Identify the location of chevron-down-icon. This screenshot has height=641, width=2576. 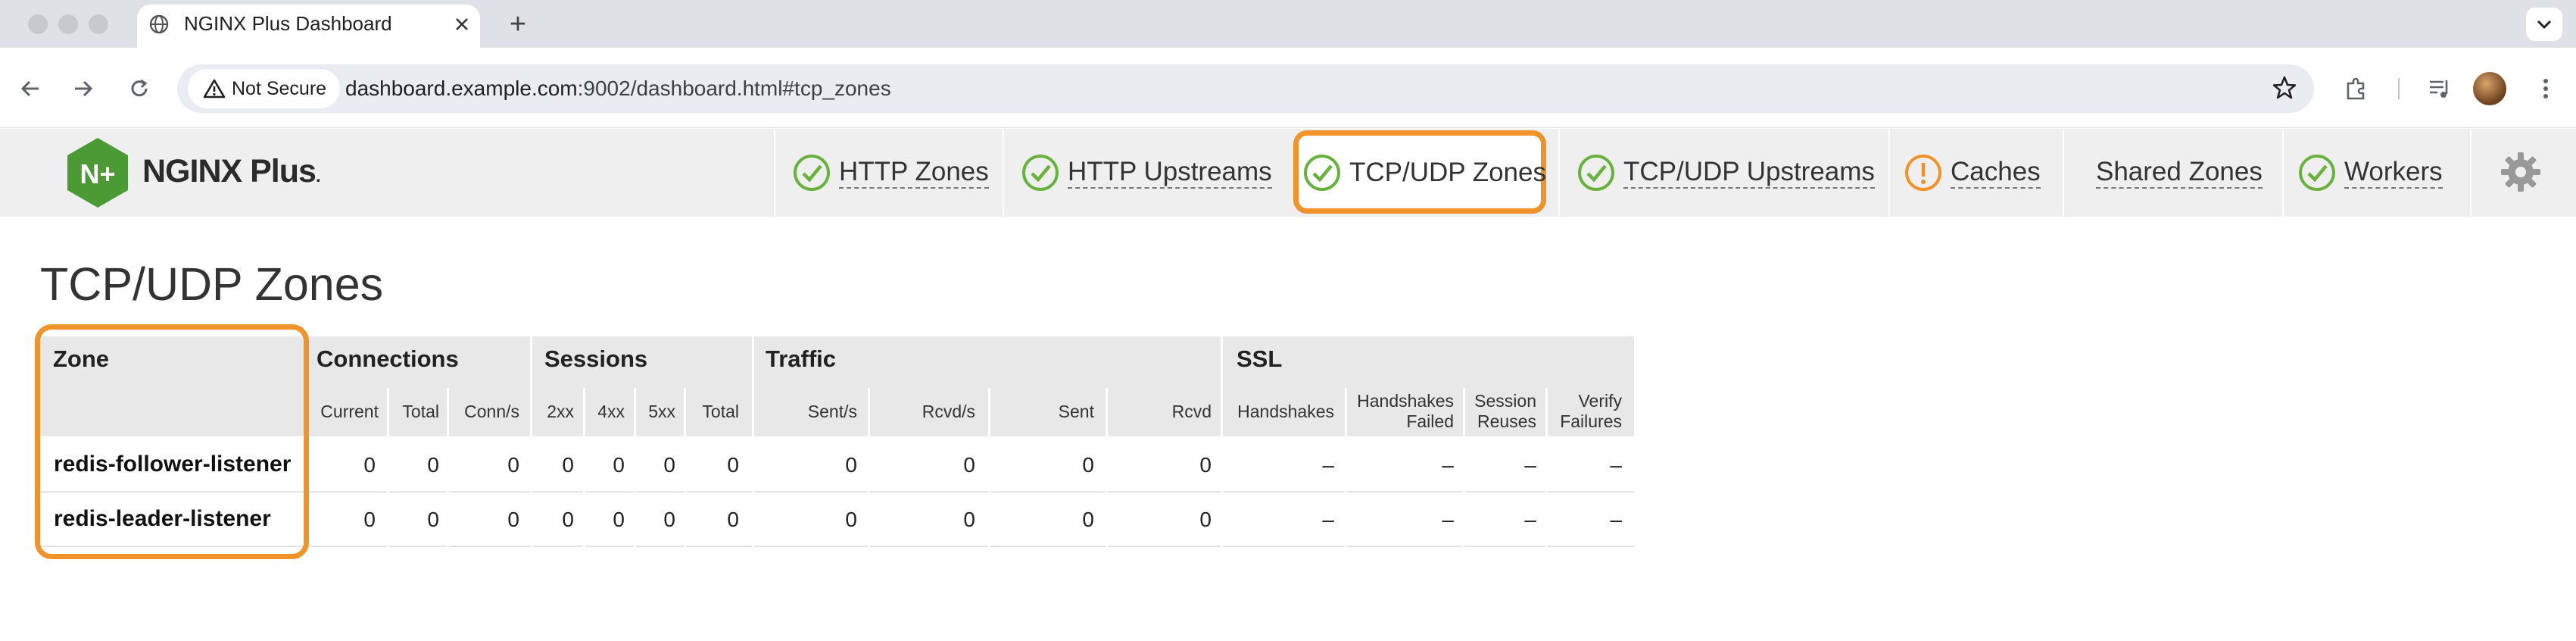
(2544, 25).